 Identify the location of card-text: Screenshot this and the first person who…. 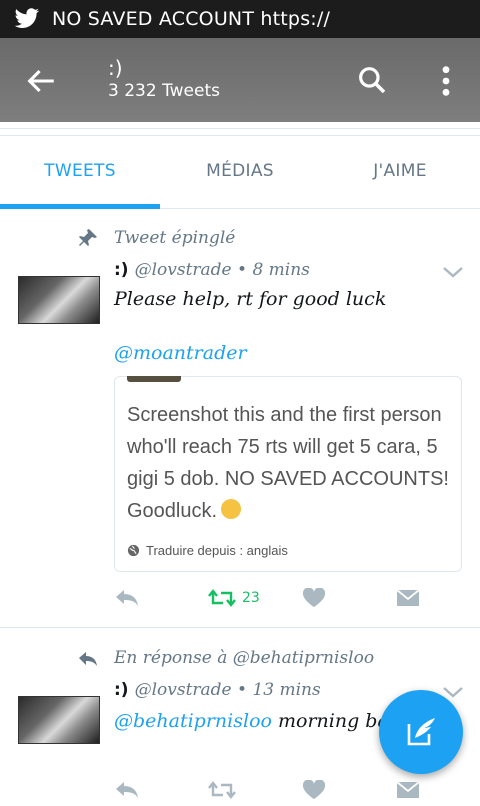
(288, 463).